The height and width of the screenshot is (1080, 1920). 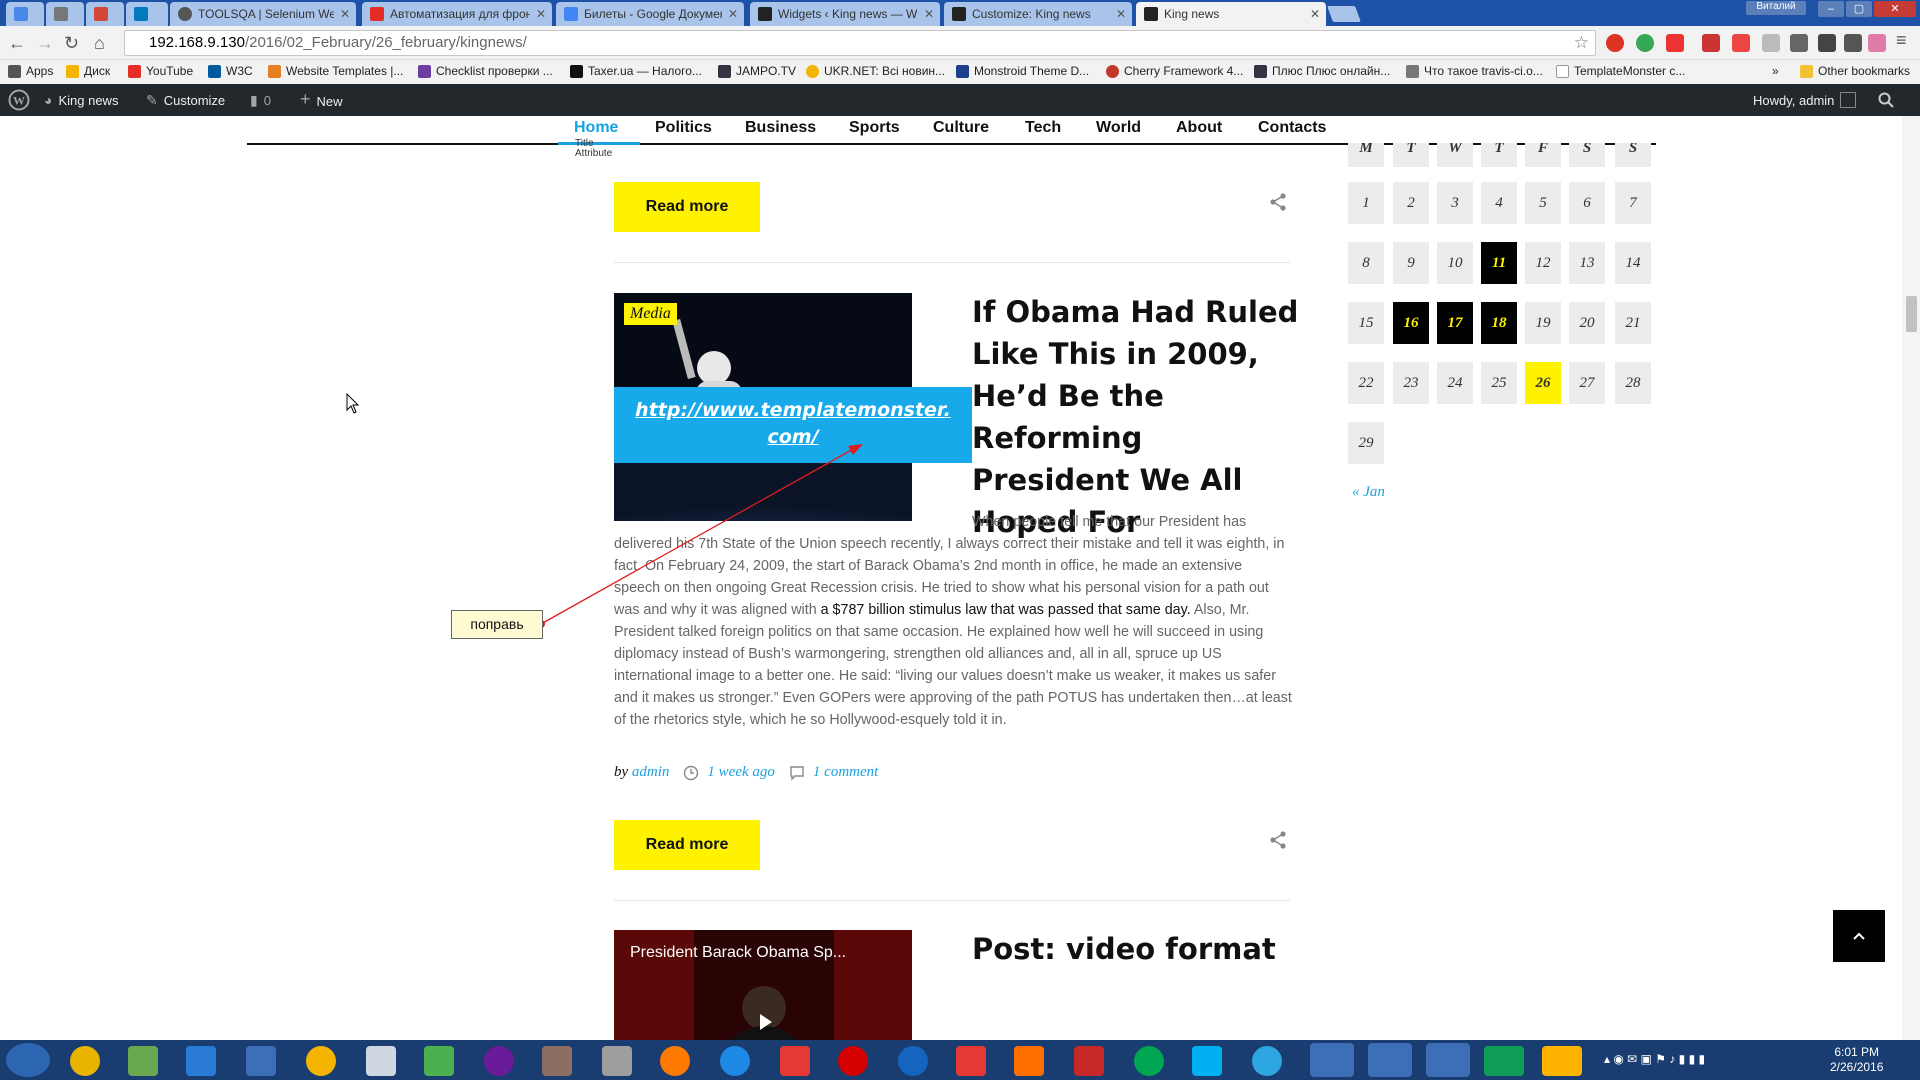 I want to click on maximize-button: ▢, so click(x=1859, y=9).